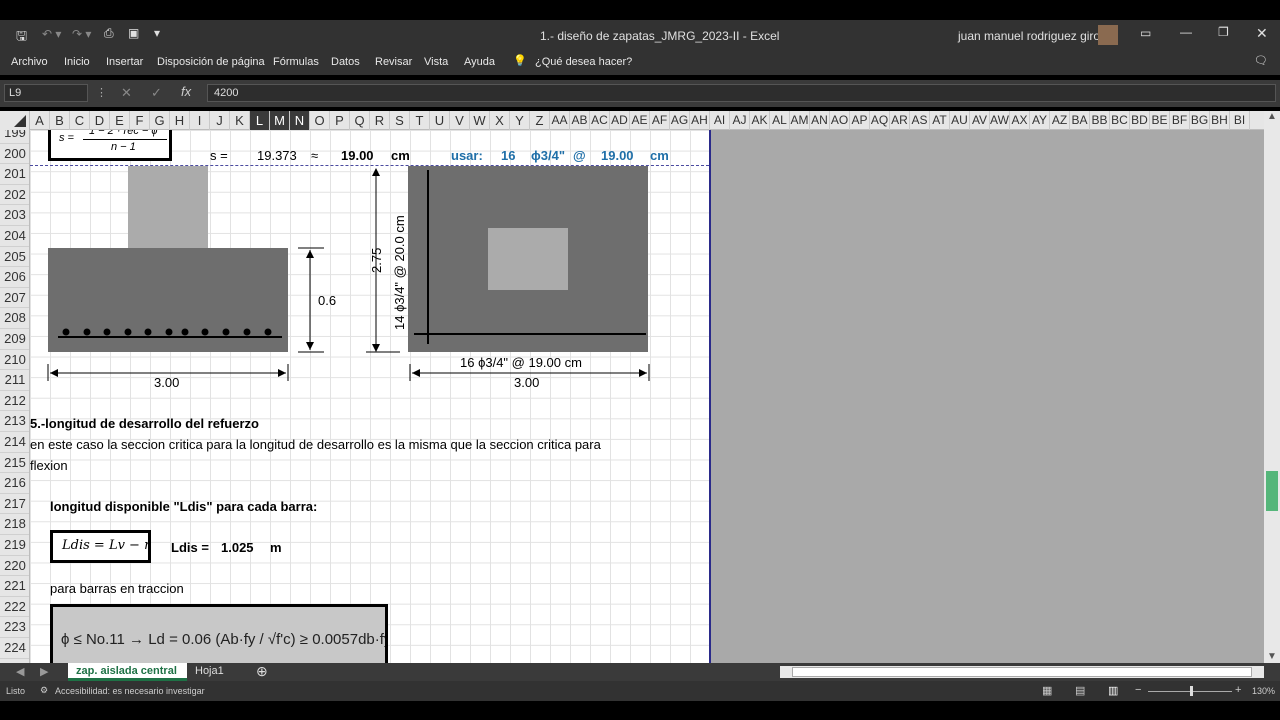 This screenshot has width=1280, height=720. What do you see at coordinates (14, 236) in the screenshot?
I see `row-header-204: 204` at bounding box center [14, 236].